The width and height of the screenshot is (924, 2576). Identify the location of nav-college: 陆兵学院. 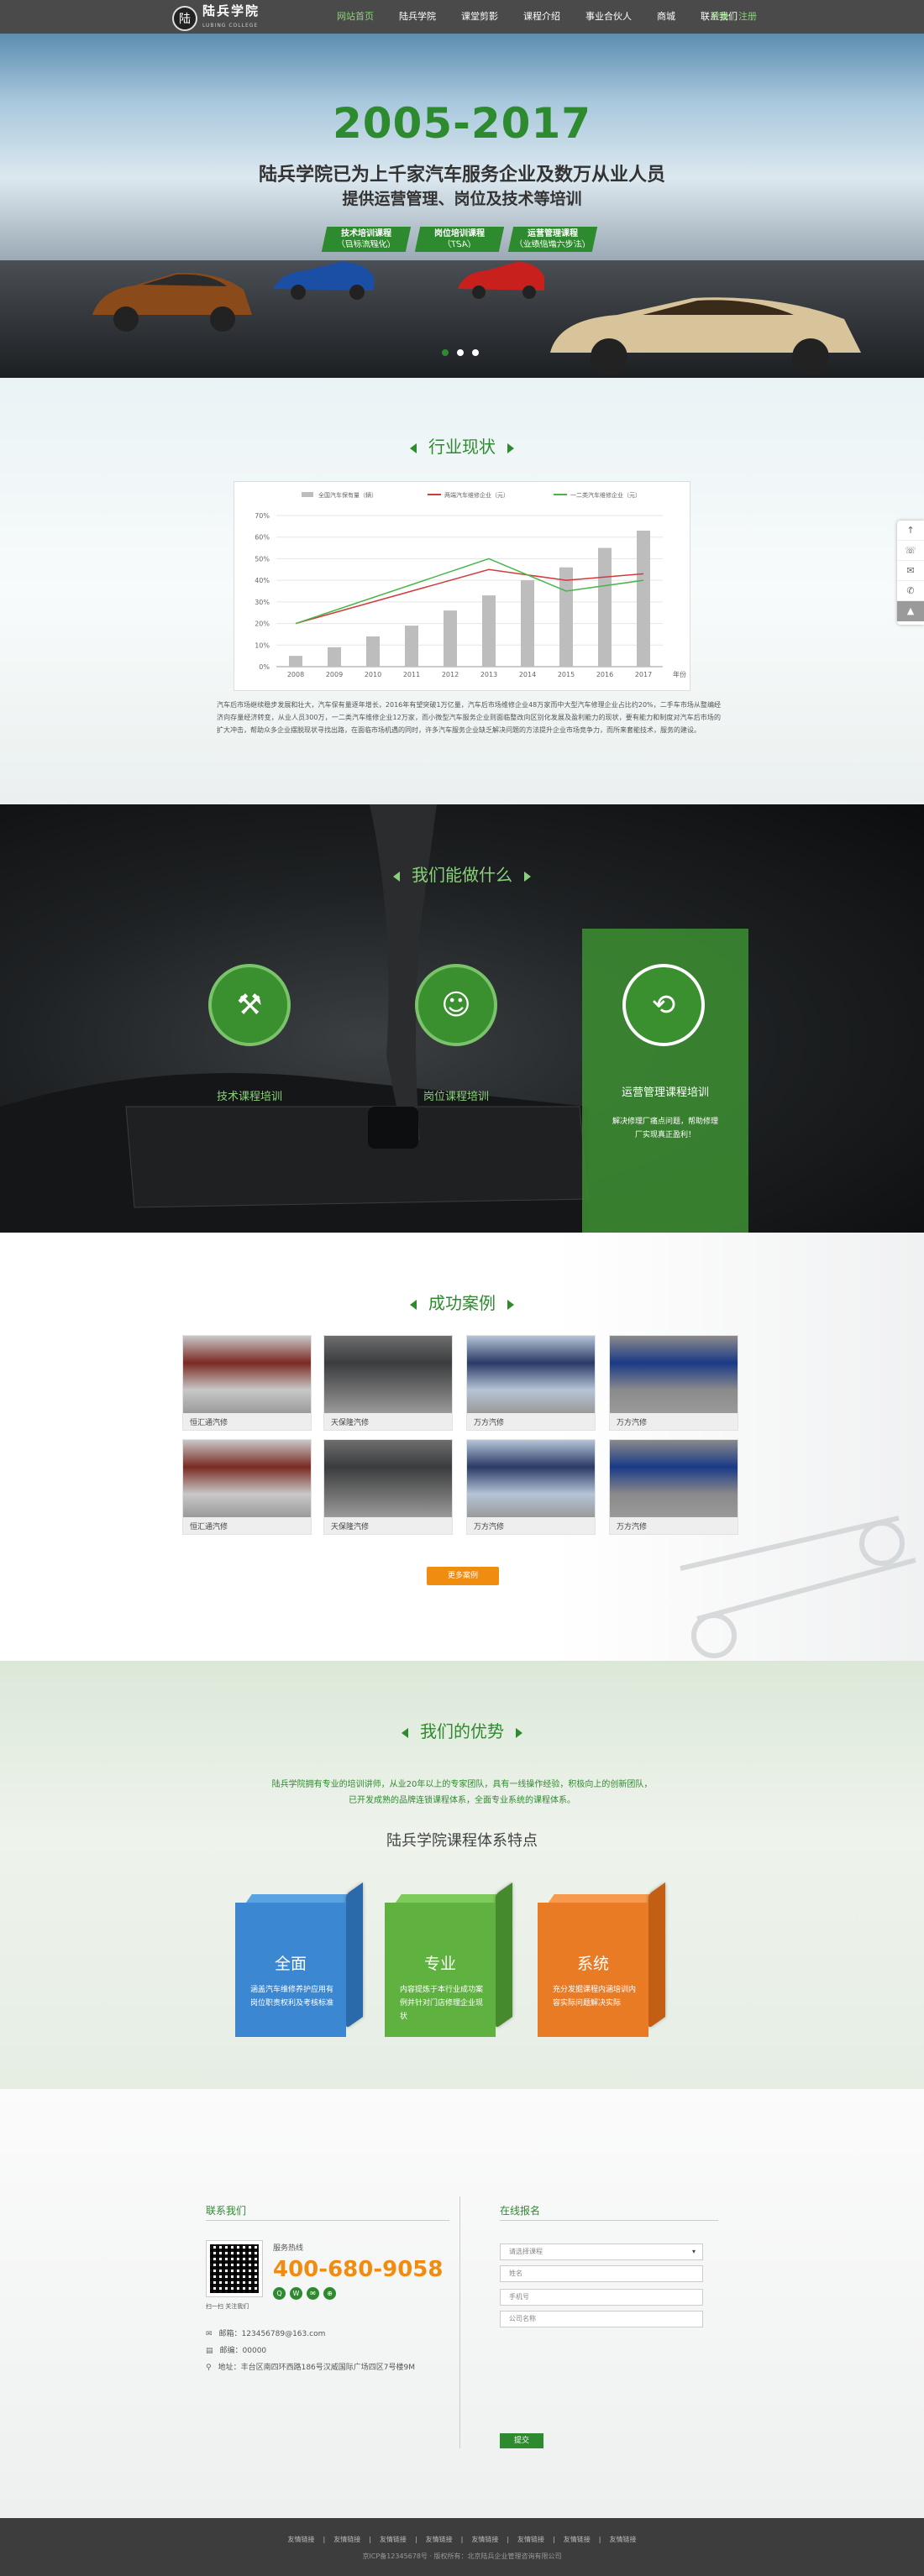
(417, 17).